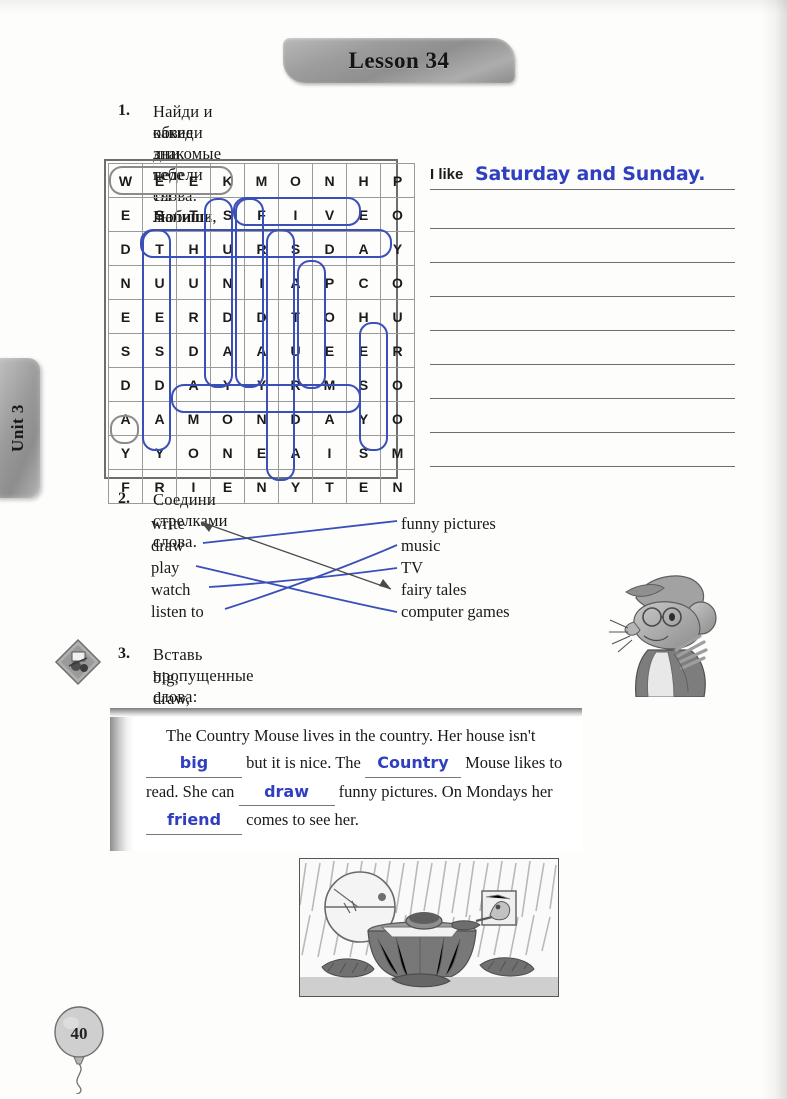 The height and width of the screenshot is (1099, 787). I want to click on grid-cell-r5-c3: A, so click(227, 350).